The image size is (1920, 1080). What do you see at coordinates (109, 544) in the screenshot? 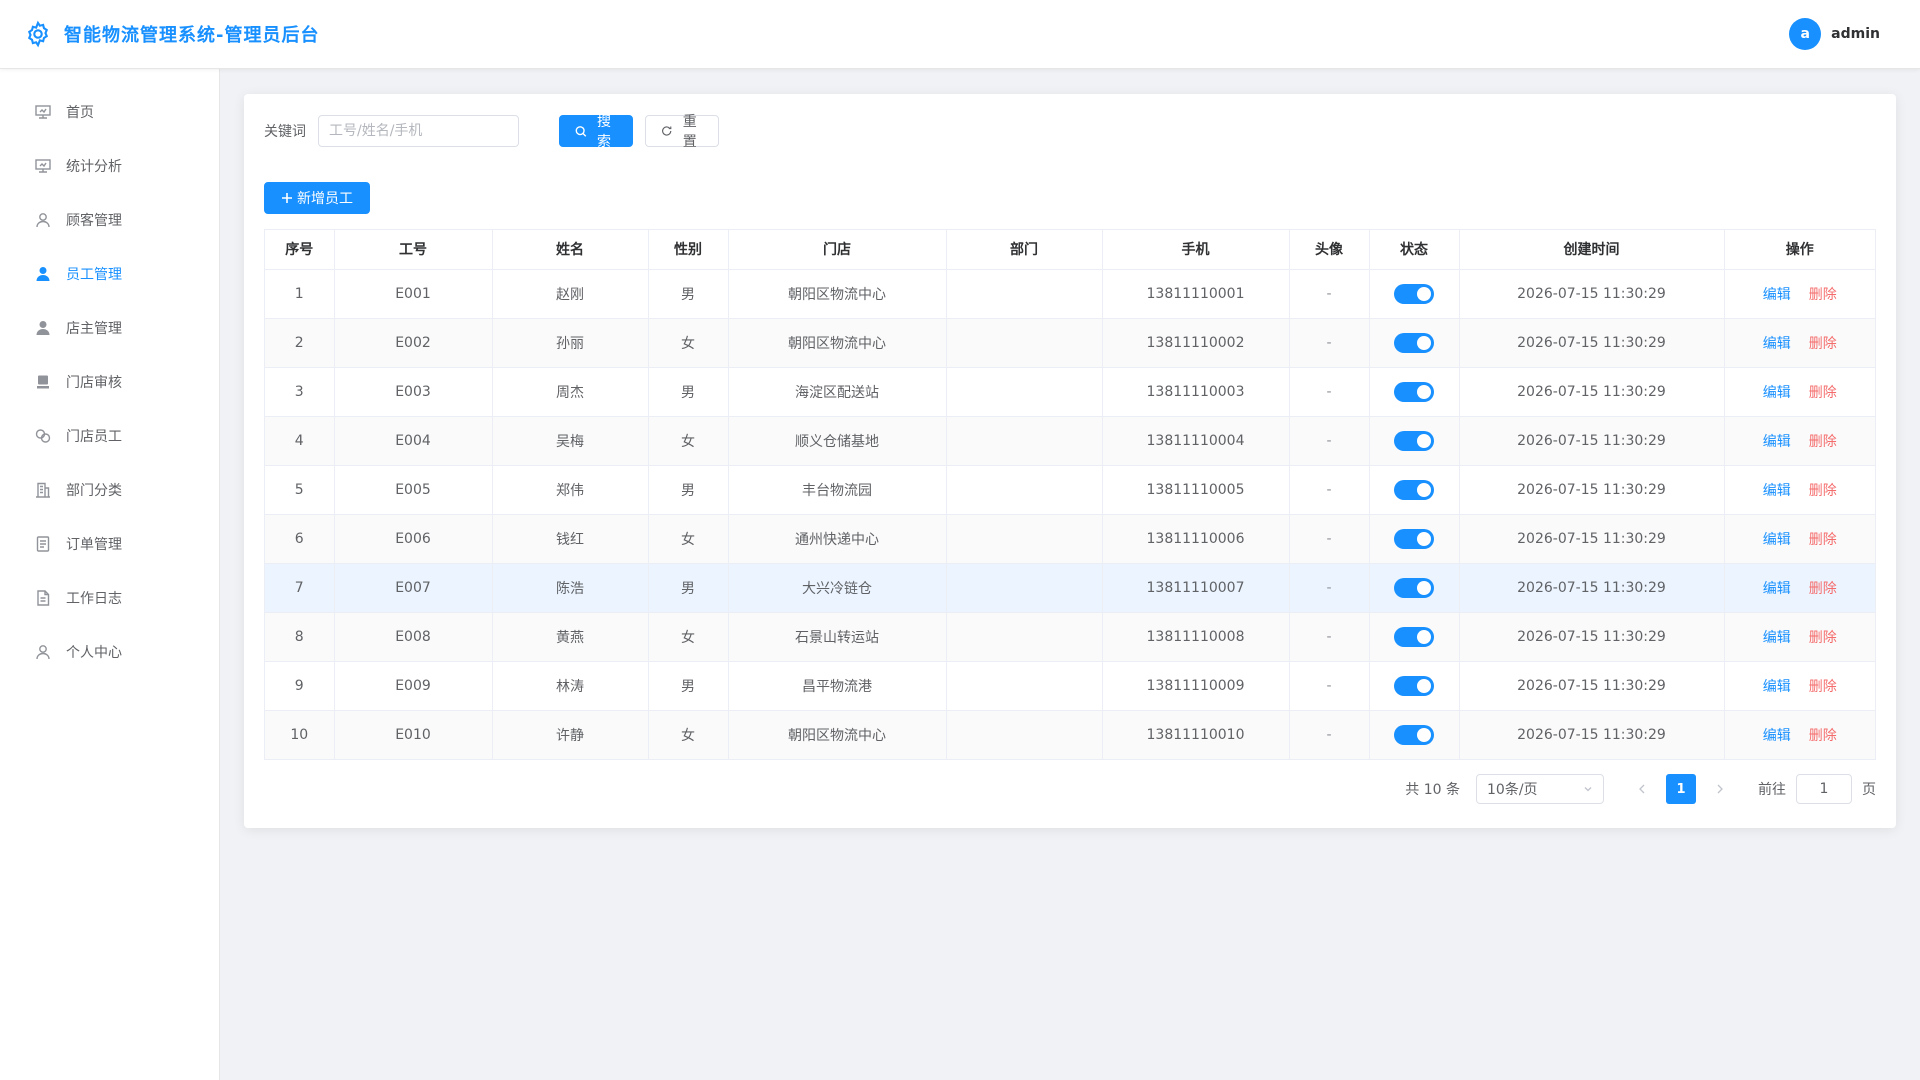
I see `sidebar-item-orders: 订单管理` at bounding box center [109, 544].